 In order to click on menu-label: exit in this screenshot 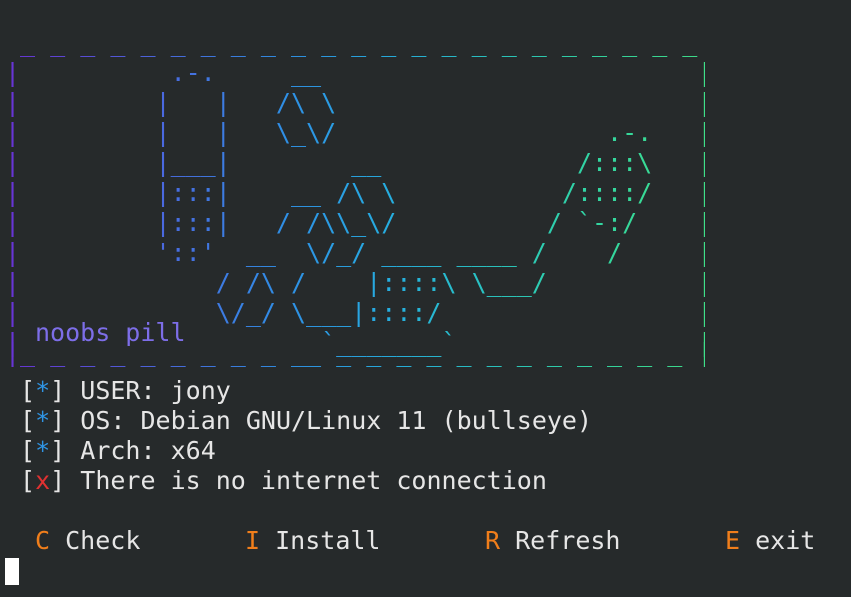, I will do `click(785, 540)`.